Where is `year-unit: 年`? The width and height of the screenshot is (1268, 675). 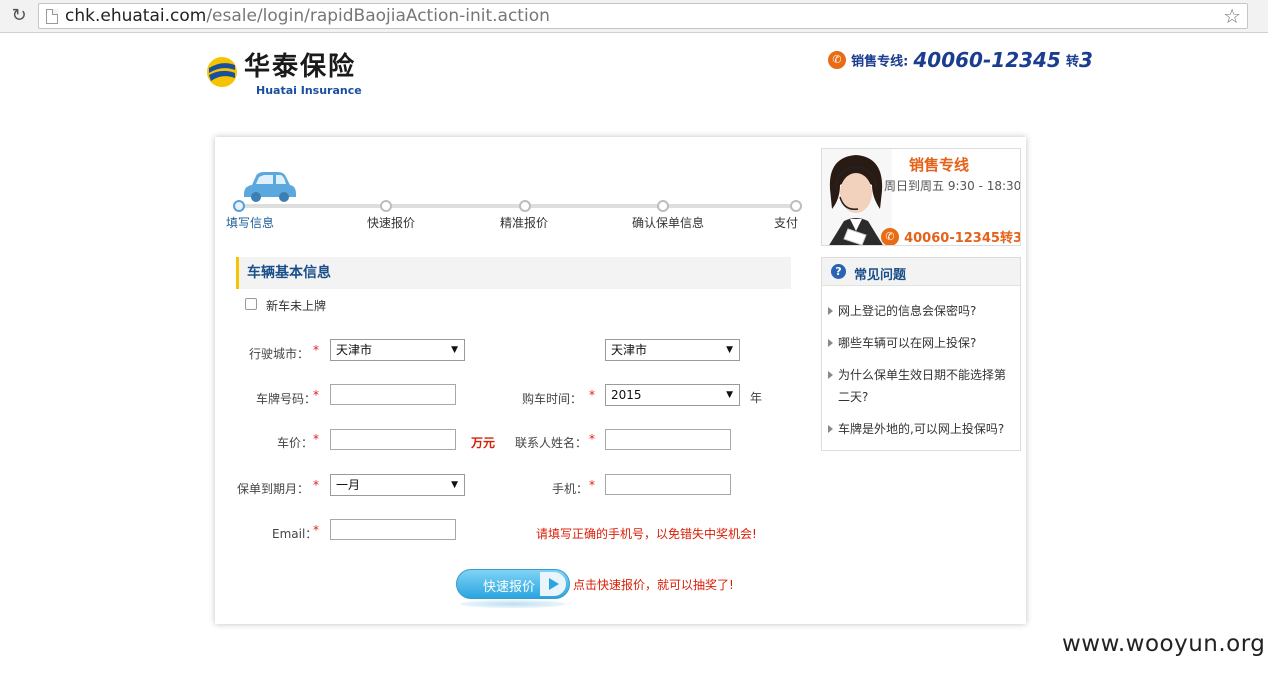
year-unit: 年 is located at coordinates (756, 398).